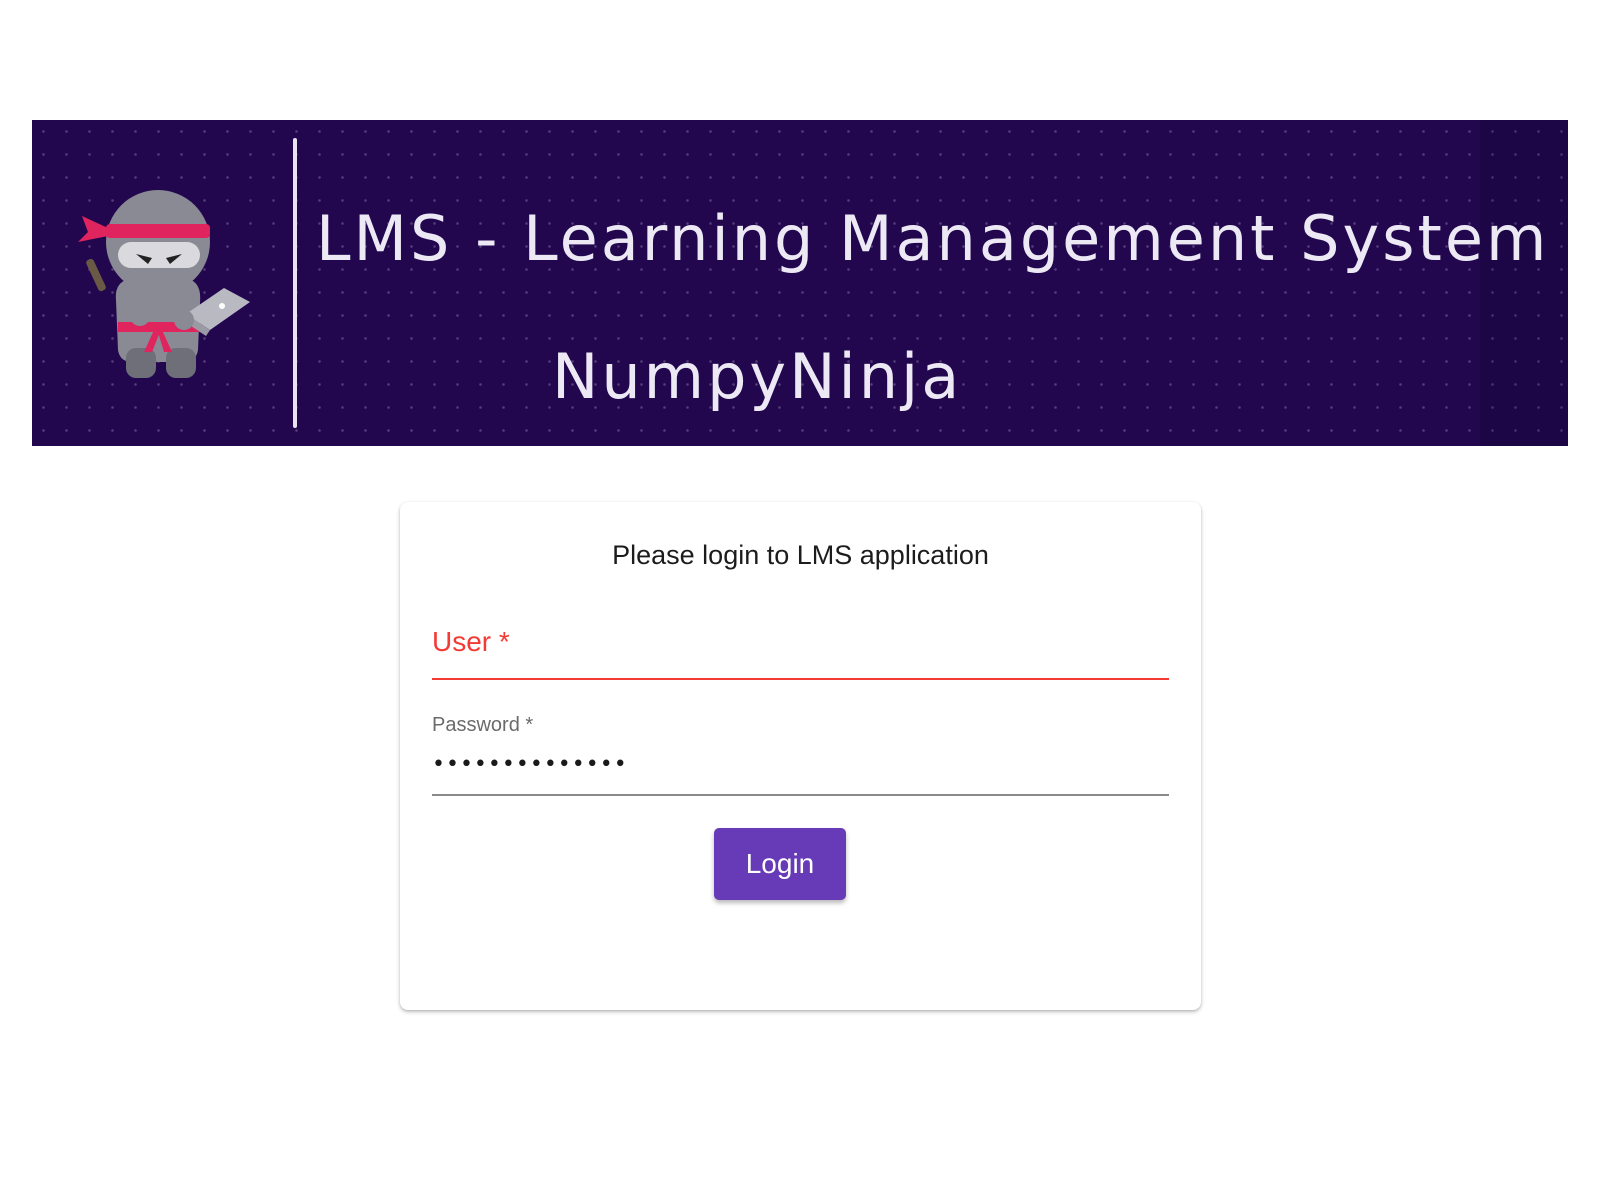 The image size is (1600, 1200). What do you see at coordinates (483, 725) in the screenshot?
I see `password-label: Password *` at bounding box center [483, 725].